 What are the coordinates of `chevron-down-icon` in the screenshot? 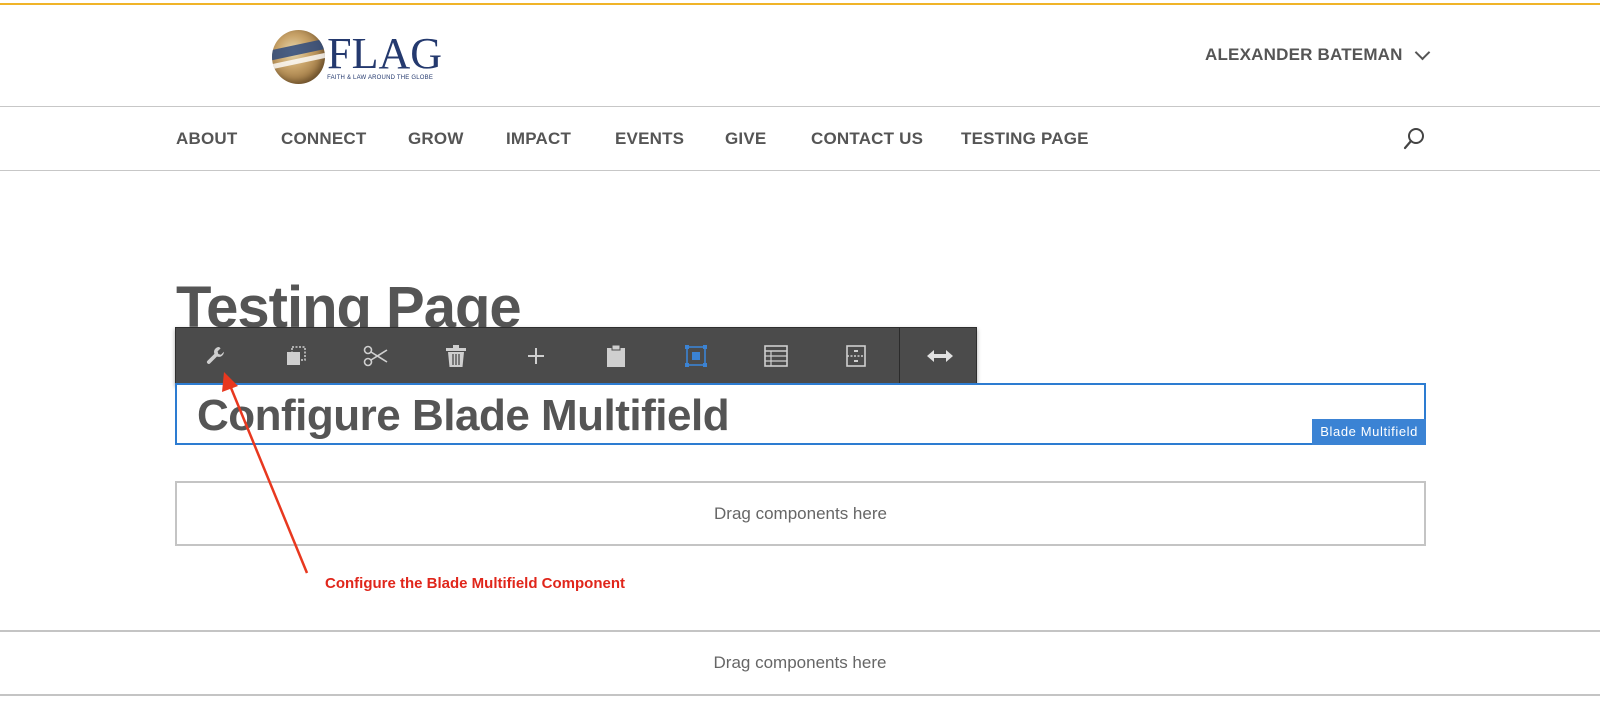 It's located at (1422, 52).